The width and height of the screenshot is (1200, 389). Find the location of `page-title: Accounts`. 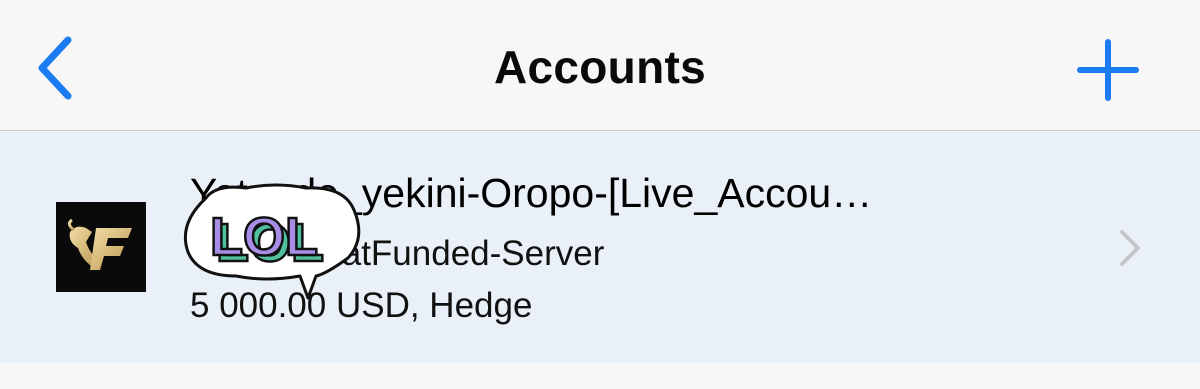

page-title: Accounts is located at coordinates (600, 67).